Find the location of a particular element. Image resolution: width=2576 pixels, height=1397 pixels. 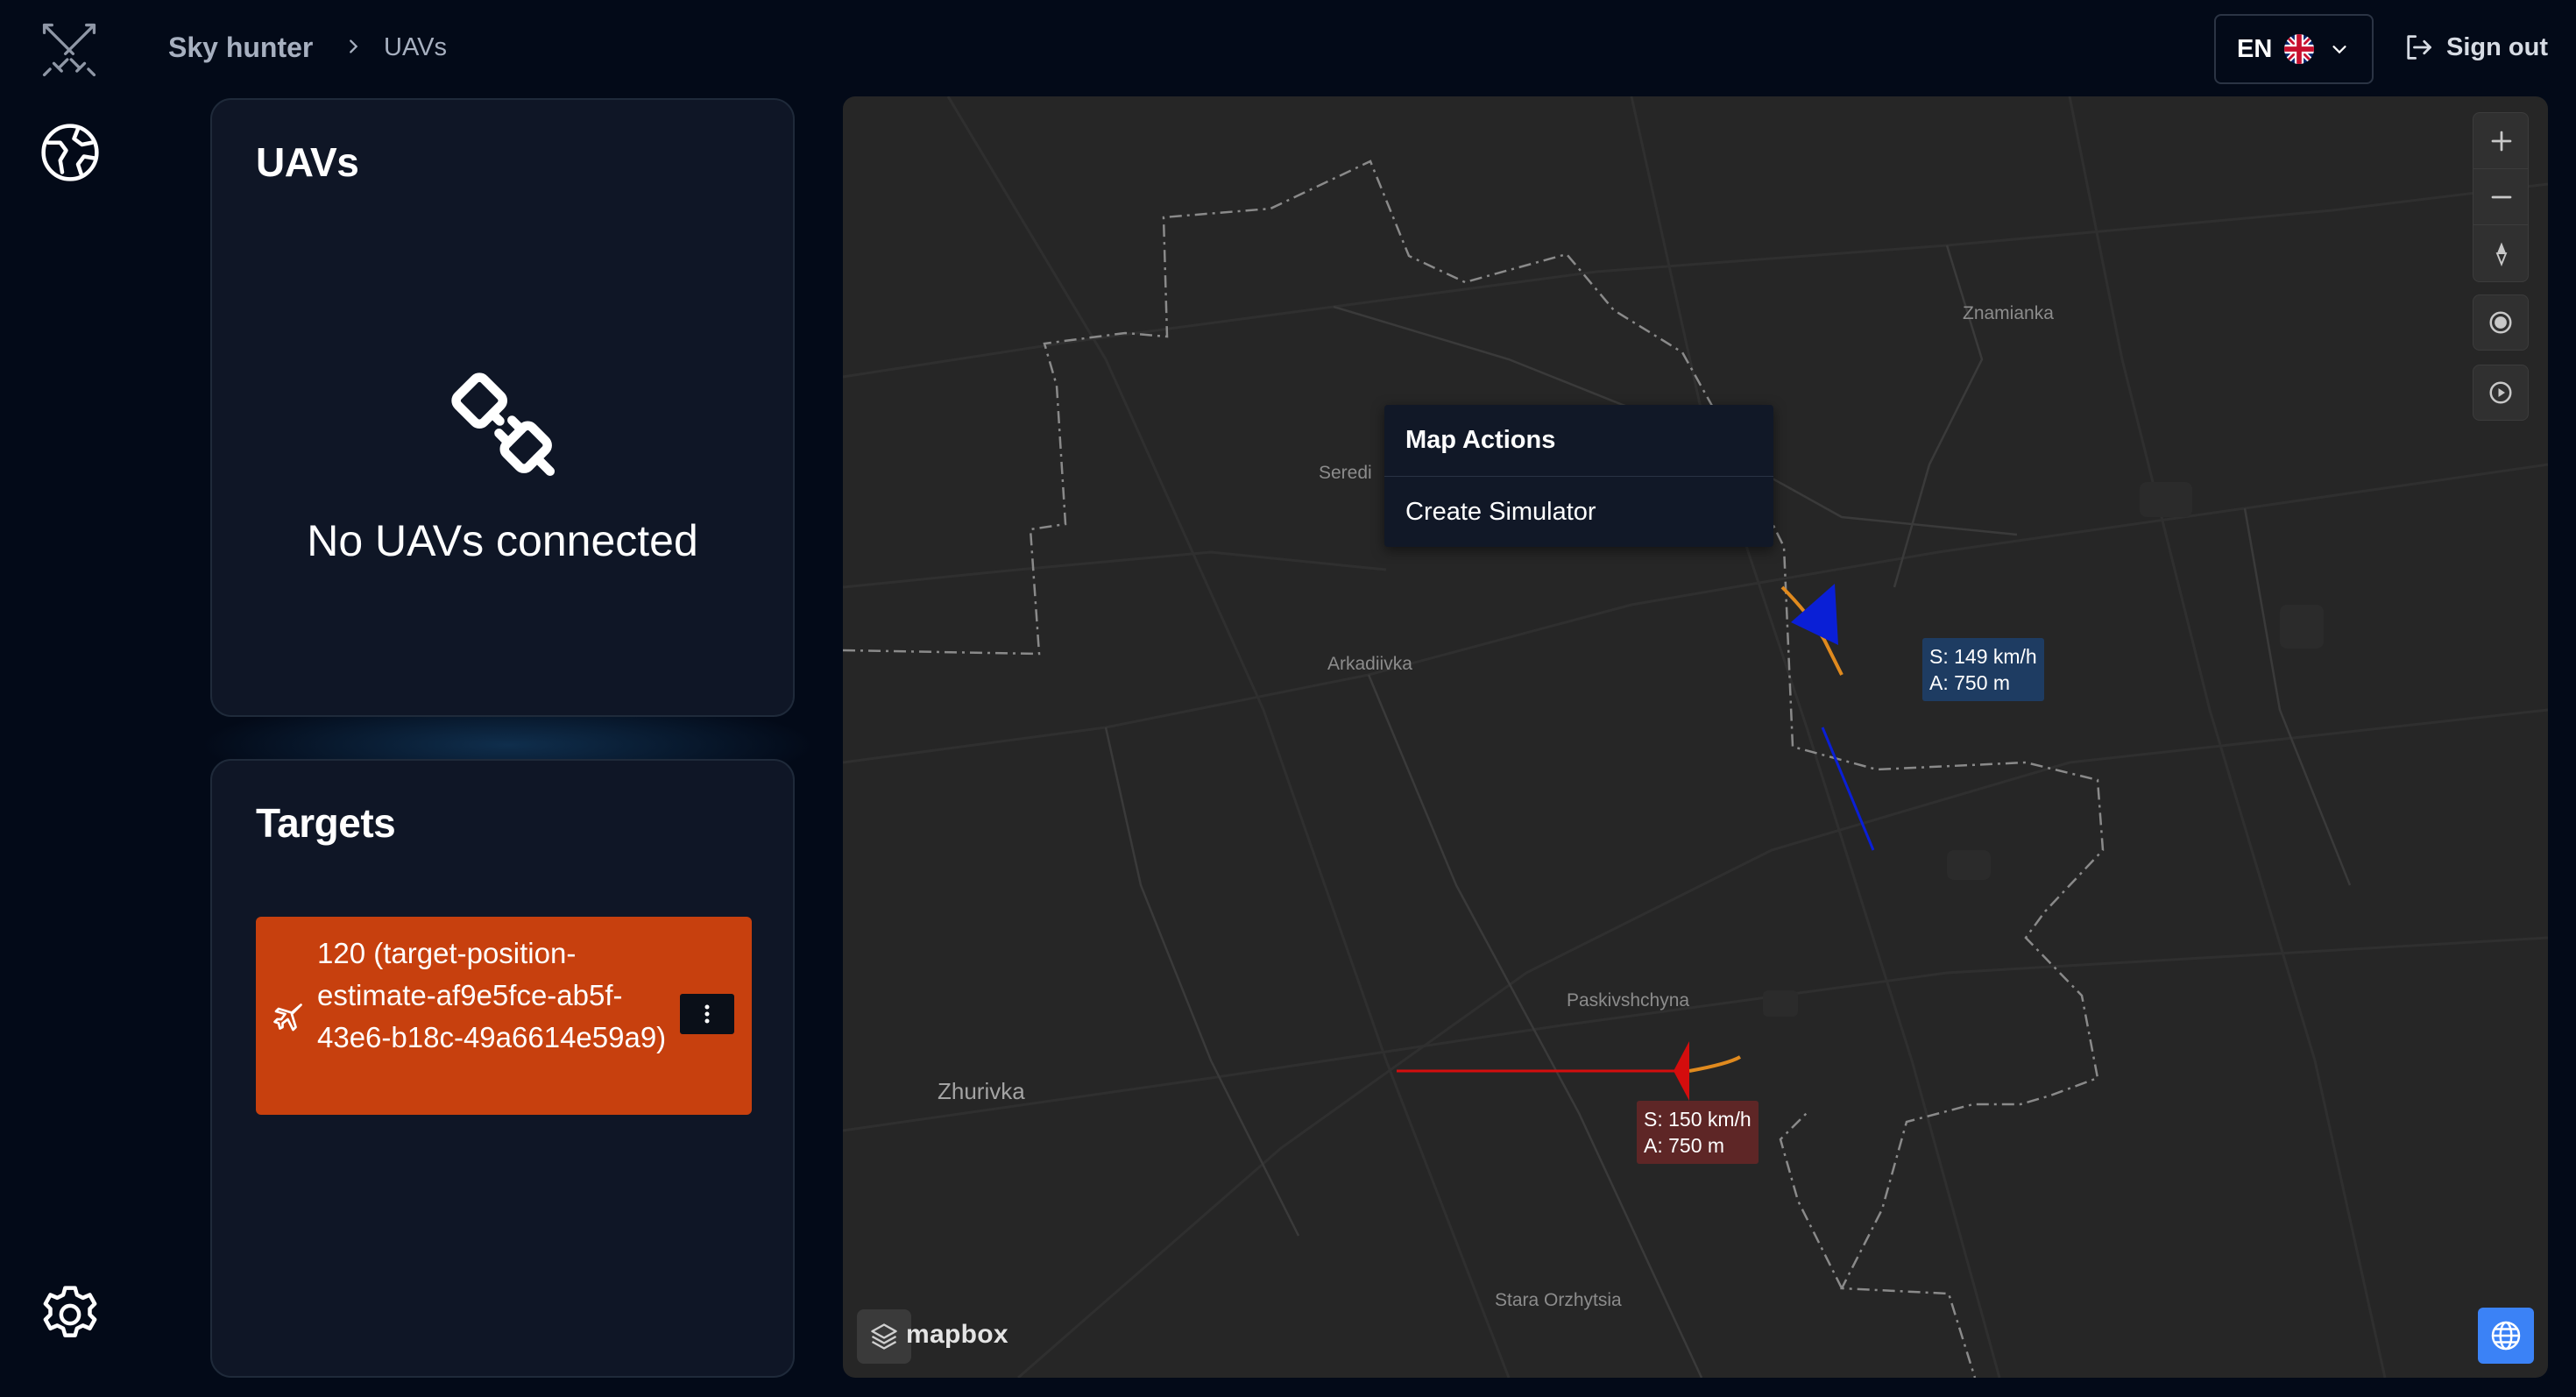

uavs-panel: UAVs No UAVs connected is located at coordinates (502, 407).